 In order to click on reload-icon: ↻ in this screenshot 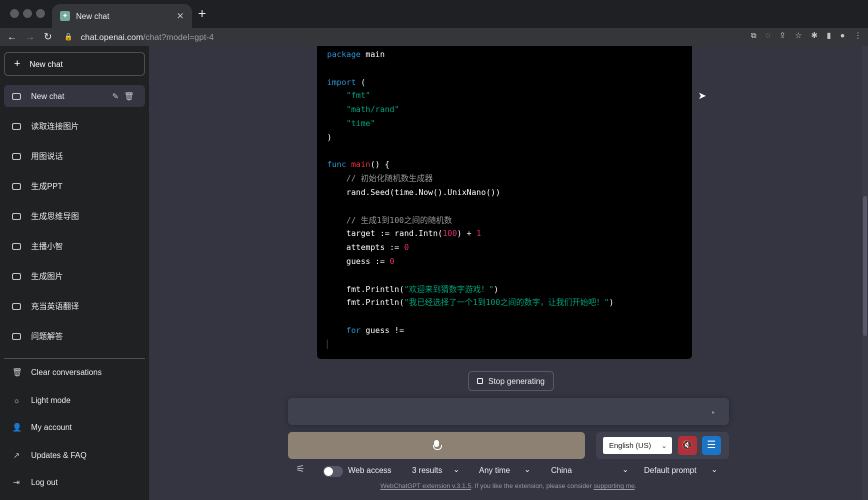, I will do `click(48, 37)`.